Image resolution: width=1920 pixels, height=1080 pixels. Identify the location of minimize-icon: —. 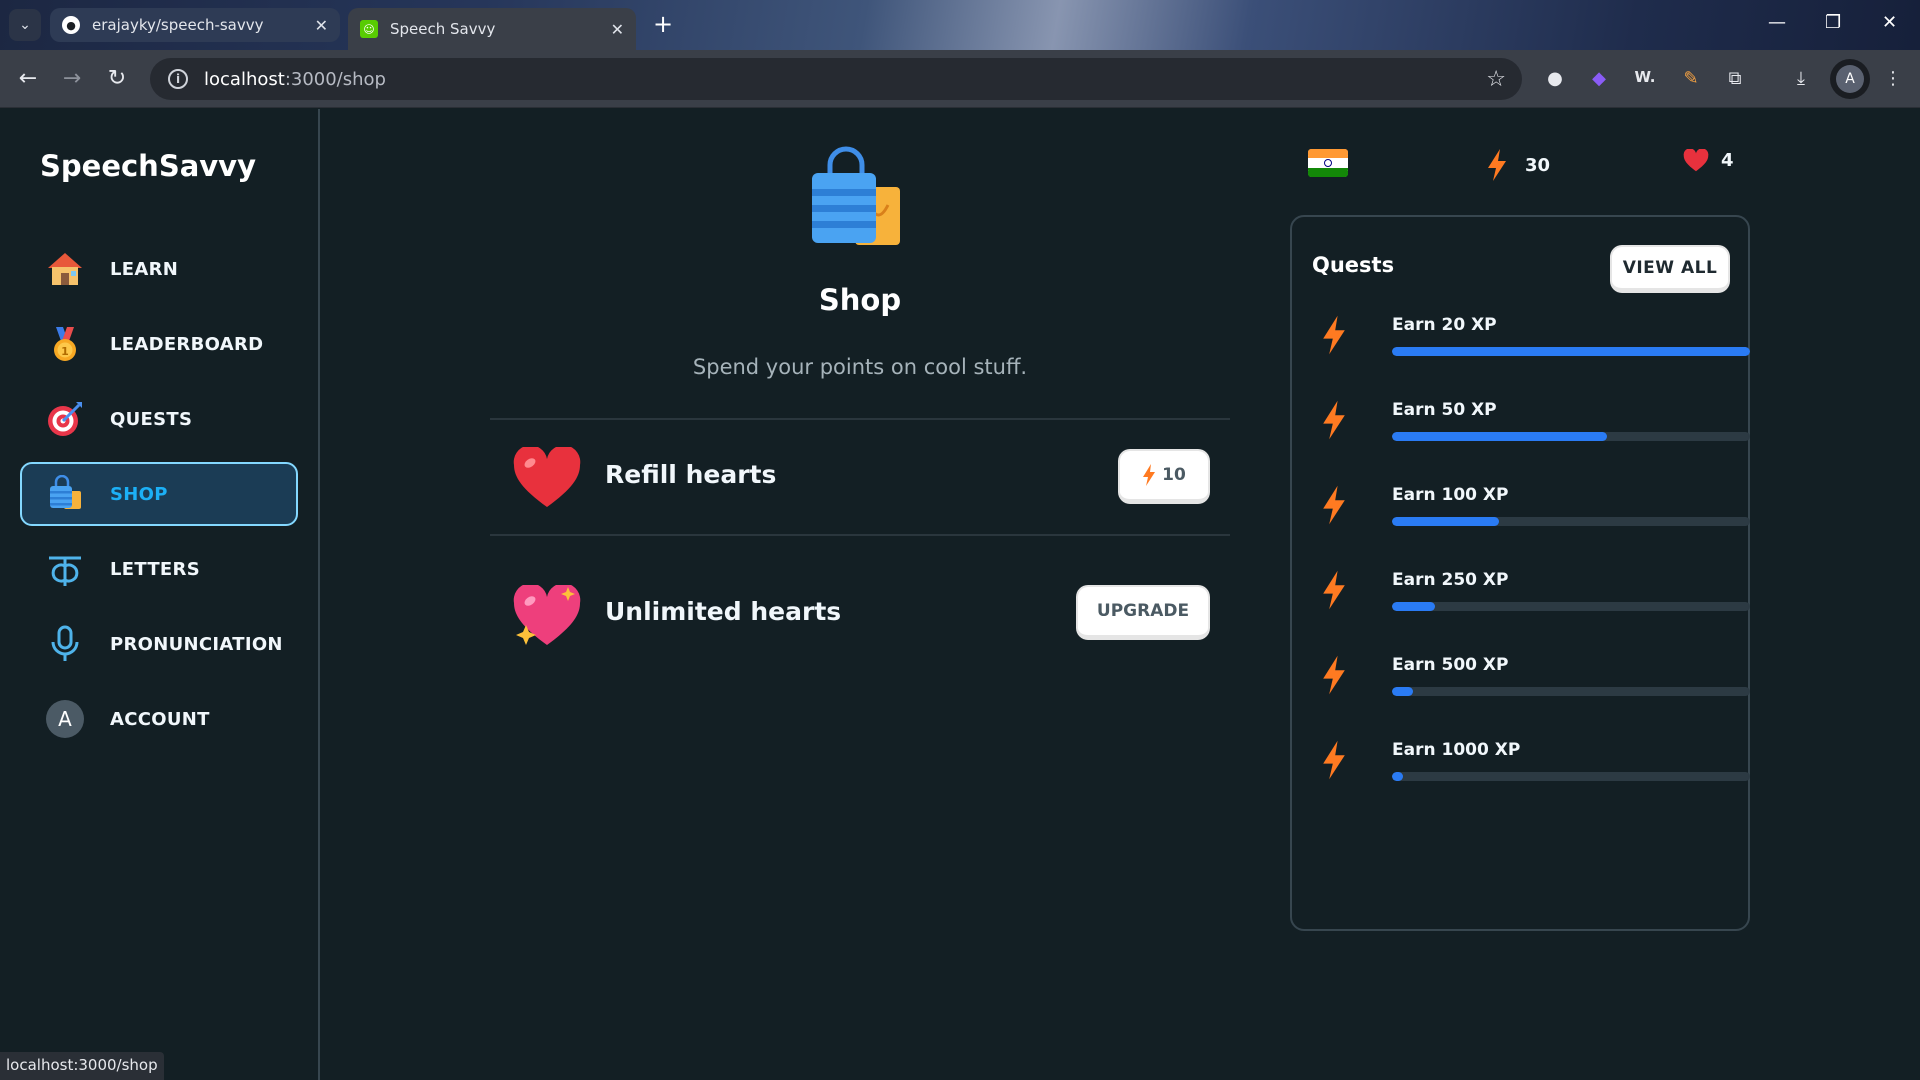
(1777, 22).